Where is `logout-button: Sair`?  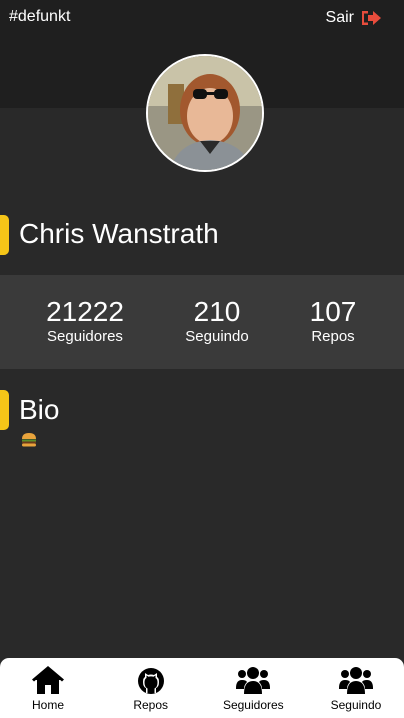
logout-button: Sair is located at coordinates (354, 18).